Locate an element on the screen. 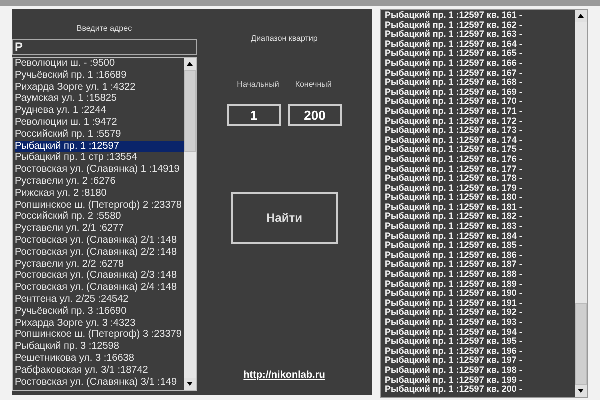 The image size is (600, 400). result-item: Рыбацкий пр. 1 :12597 кв. 193 - is located at coordinates (454, 323).